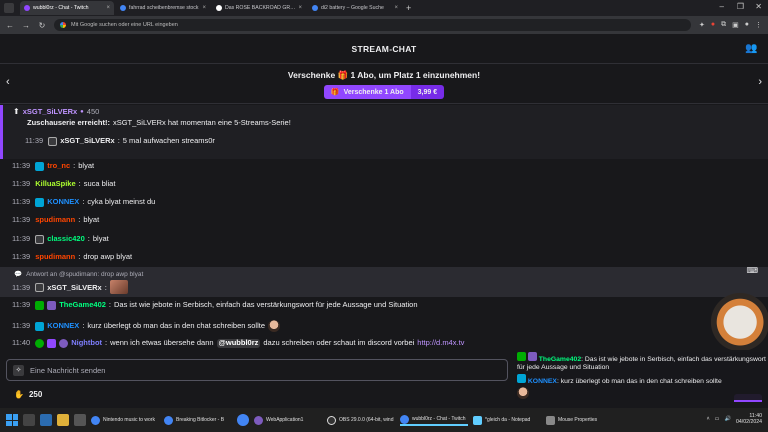 The image size is (768, 432). I want to click on task-twitch-chat: wubbl0rz - Chat - Twitch, so click(434, 420).